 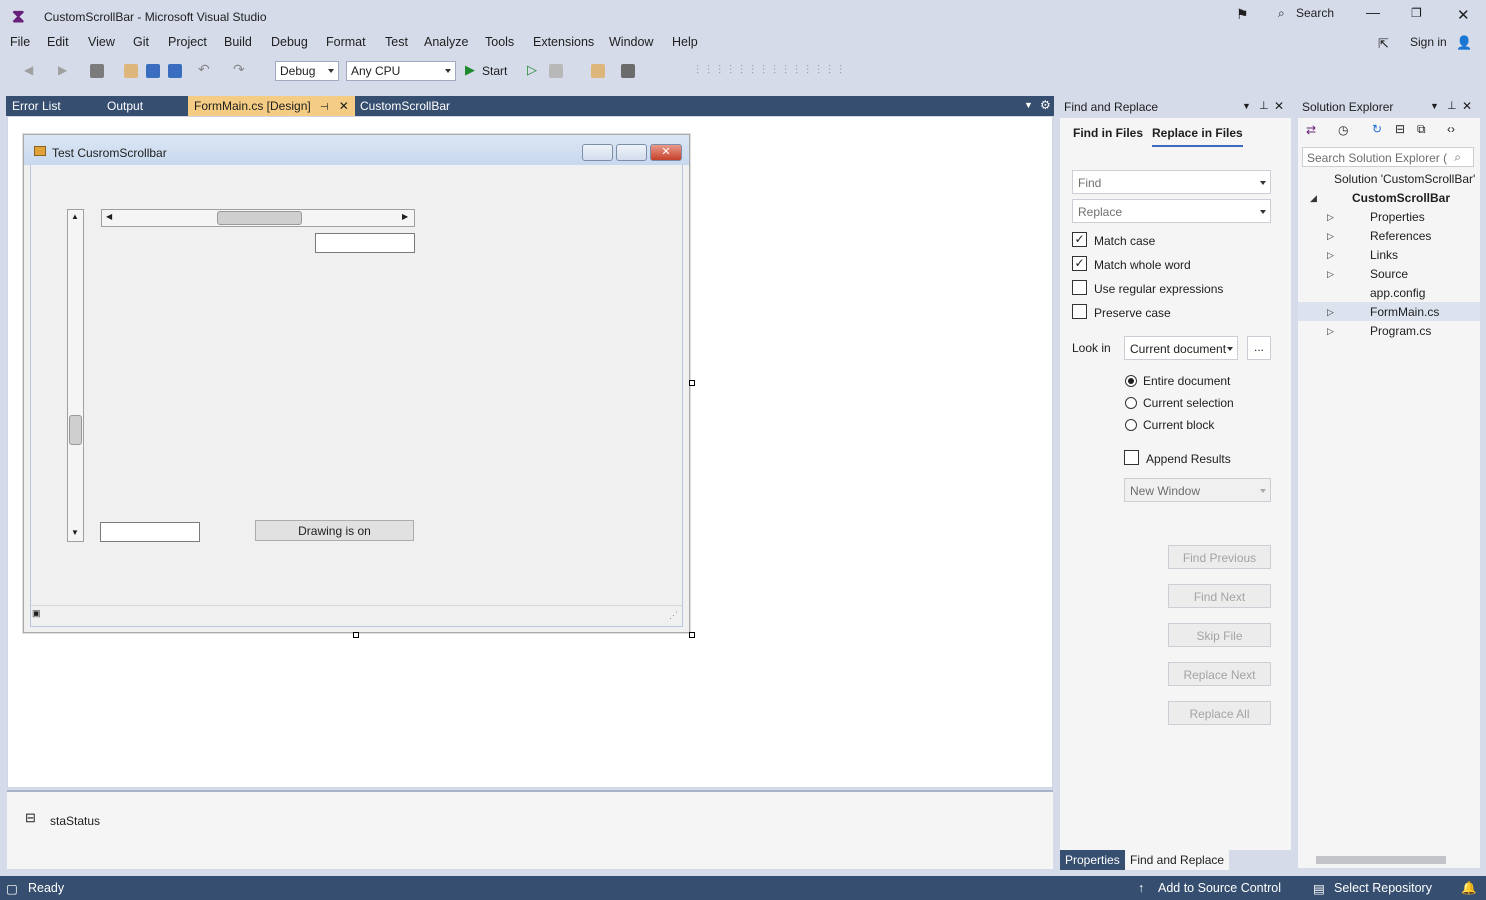 What do you see at coordinates (1377, 129) in the screenshot?
I see `refresh-icon: ↻` at bounding box center [1377, 129].